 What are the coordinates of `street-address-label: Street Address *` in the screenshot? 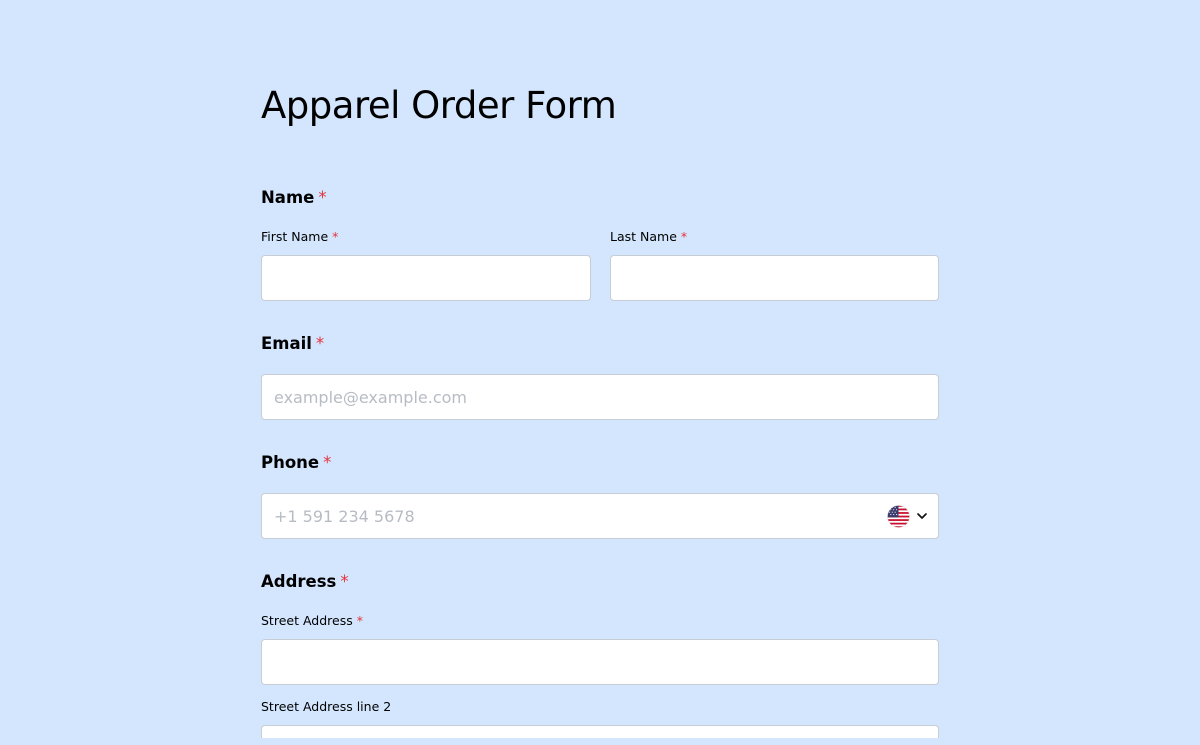 It's located at (312, 620).